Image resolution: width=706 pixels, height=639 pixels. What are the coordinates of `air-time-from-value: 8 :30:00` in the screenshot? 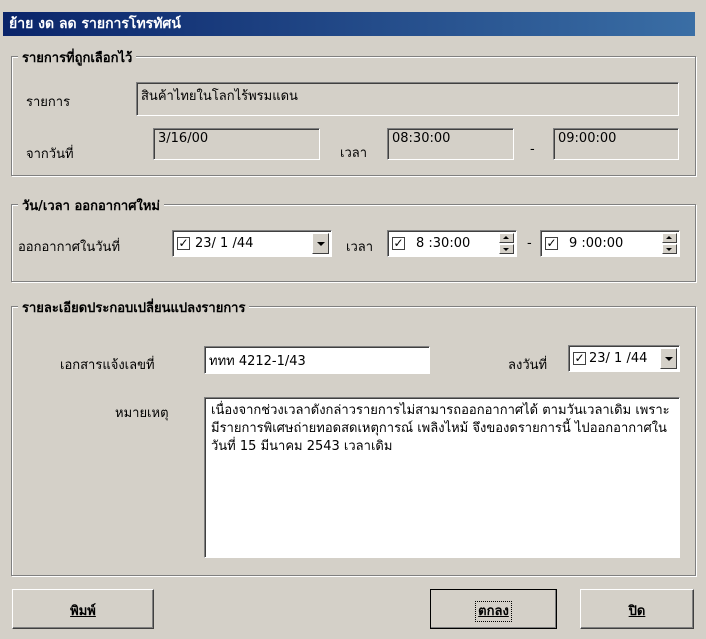 It's located at (443, 243).